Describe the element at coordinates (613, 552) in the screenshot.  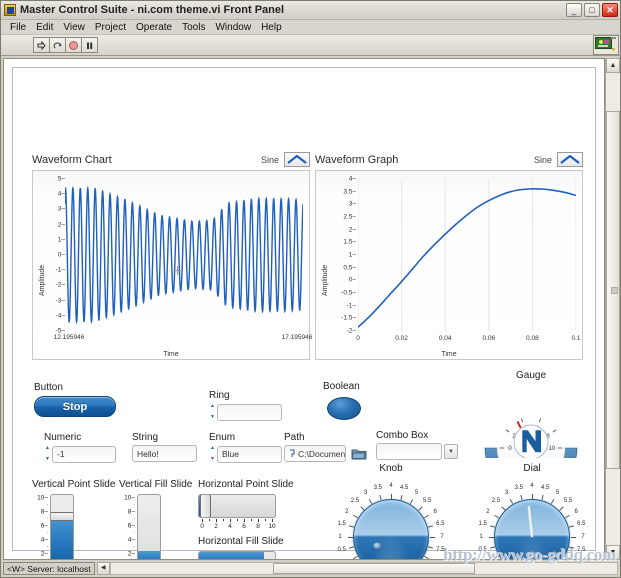
I see `scroll-down-icon: ▼` at that location.